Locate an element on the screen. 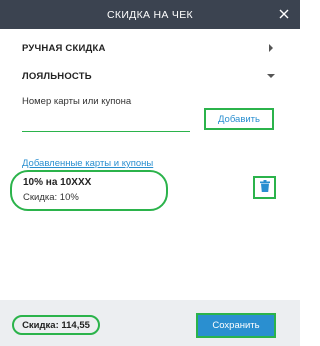 This screenshot has width=320, height=346. close-icon is located at coordinates (284, 14).